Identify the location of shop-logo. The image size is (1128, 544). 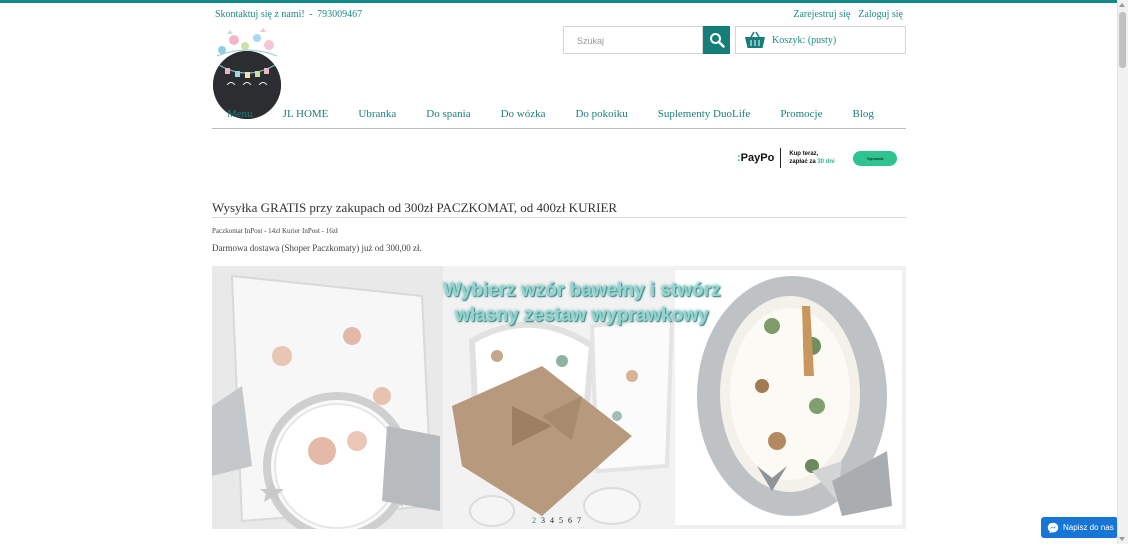
(247, 72).